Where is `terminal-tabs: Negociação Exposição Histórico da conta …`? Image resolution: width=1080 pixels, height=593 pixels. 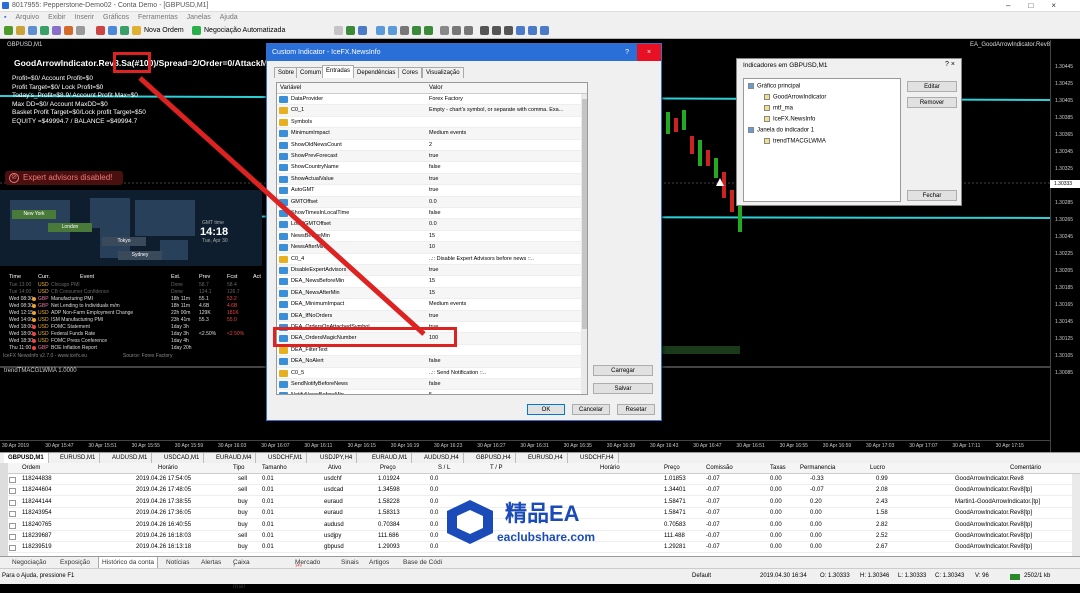
terminal-tabs: Negociação Exposição Histórico da conta … is located at coordinates (540, 573).